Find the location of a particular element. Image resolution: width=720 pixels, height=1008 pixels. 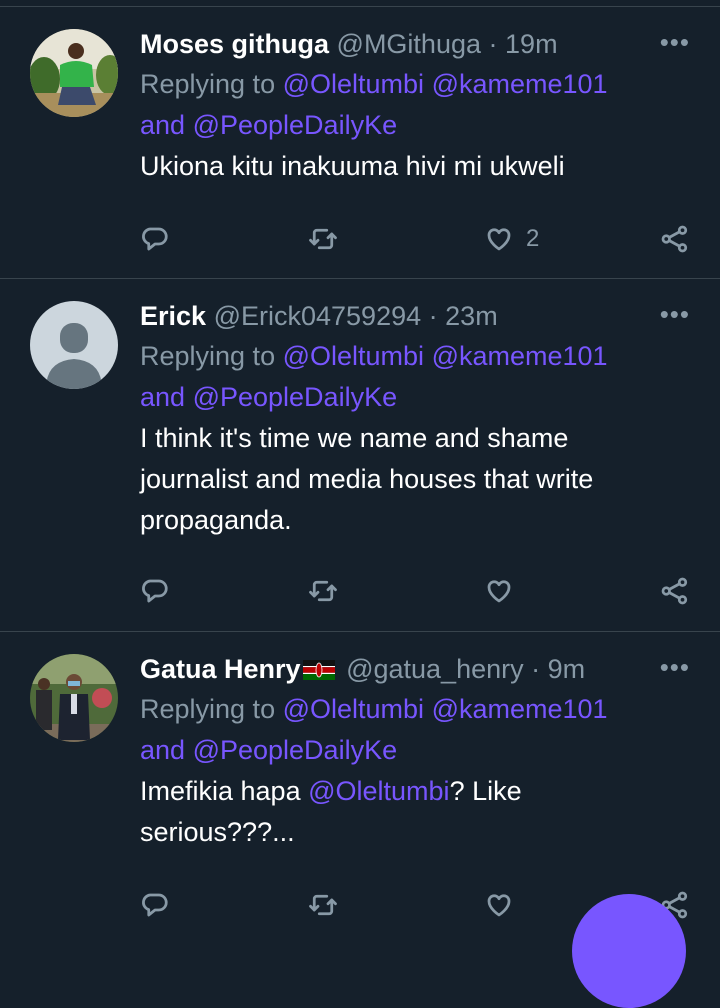

author-name: Gatua Henry is located at coordinates (220, 669).